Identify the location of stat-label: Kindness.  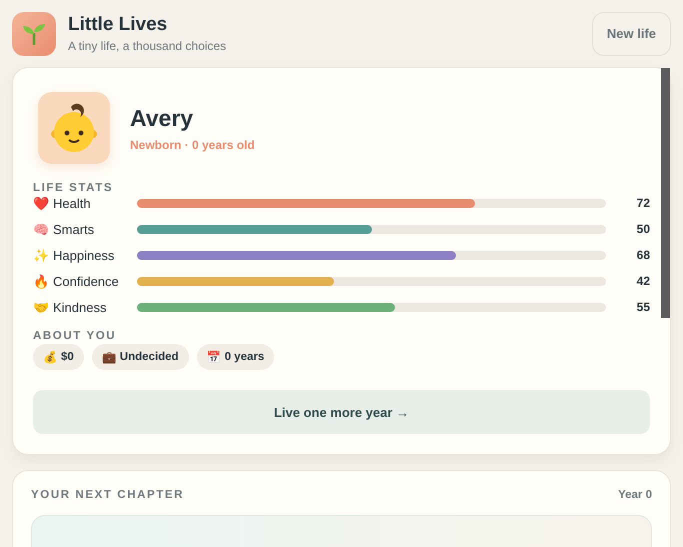
(79, 307).